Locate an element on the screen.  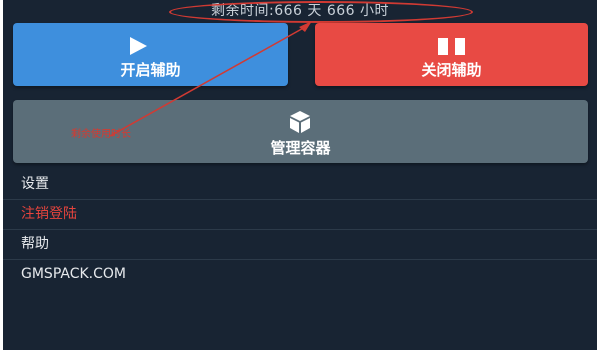
menu-item-website: GMSPACK.COM is located at coordinates (300, 274).